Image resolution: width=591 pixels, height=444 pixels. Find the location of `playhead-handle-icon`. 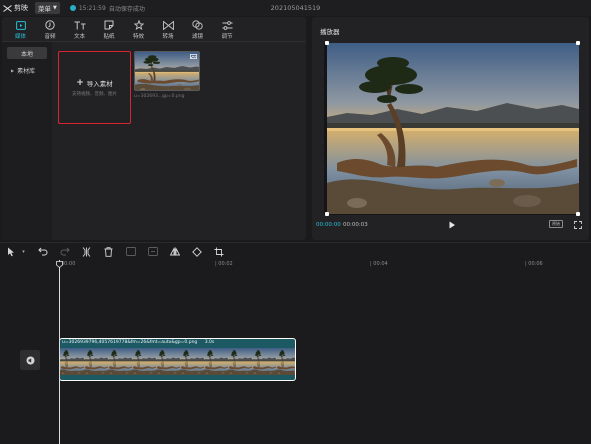

playhead-handle-icon is located at coordinates (59, 264).